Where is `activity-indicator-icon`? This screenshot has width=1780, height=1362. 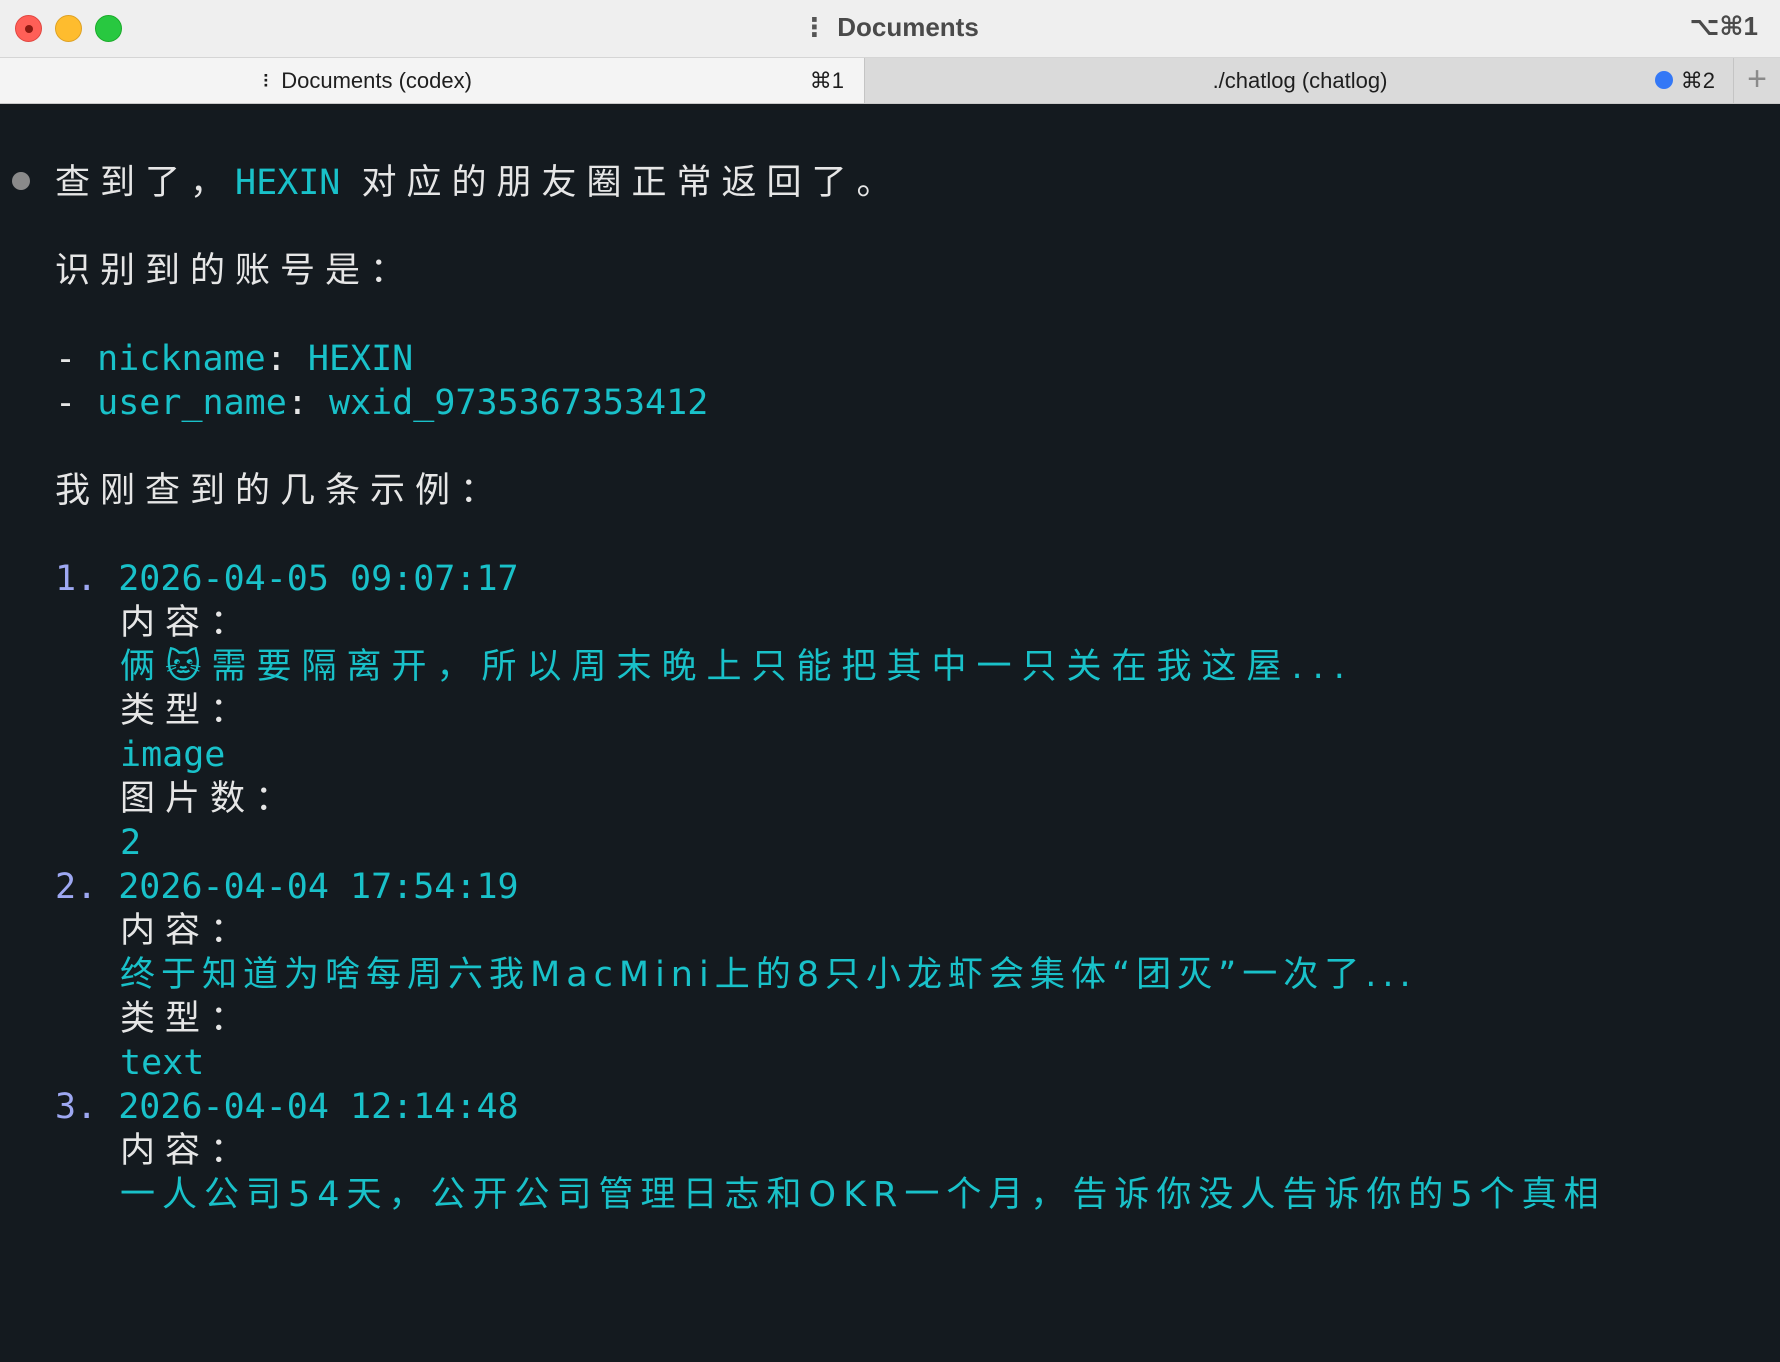
activity-indicator-icon is located at coordinates (1664, 80).